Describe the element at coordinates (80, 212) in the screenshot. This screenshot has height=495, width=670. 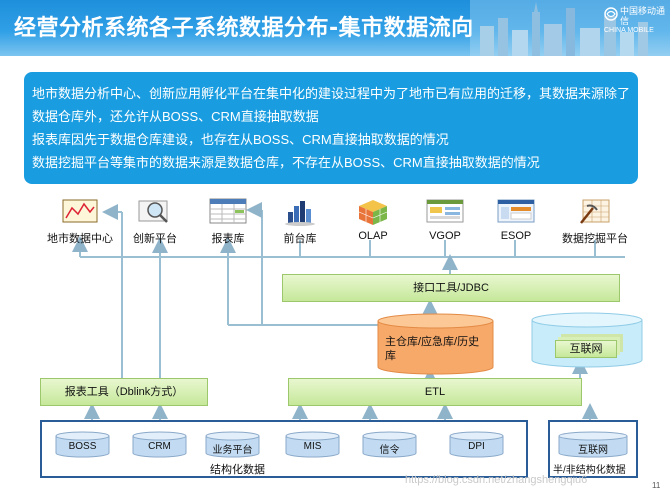
I see `chart-board-icon` at that location.